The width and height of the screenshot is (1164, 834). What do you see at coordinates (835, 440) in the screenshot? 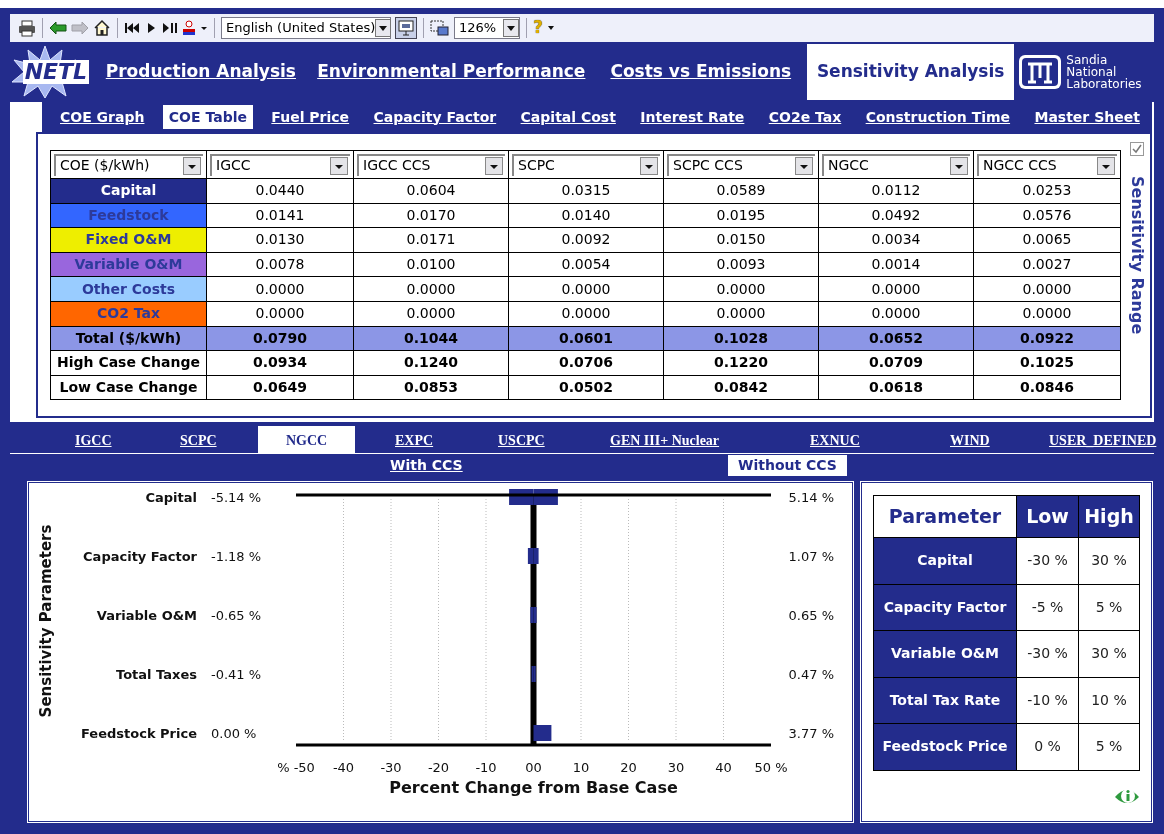
I see `technology-tab: EXNUC` at bounding box center [835, 440].